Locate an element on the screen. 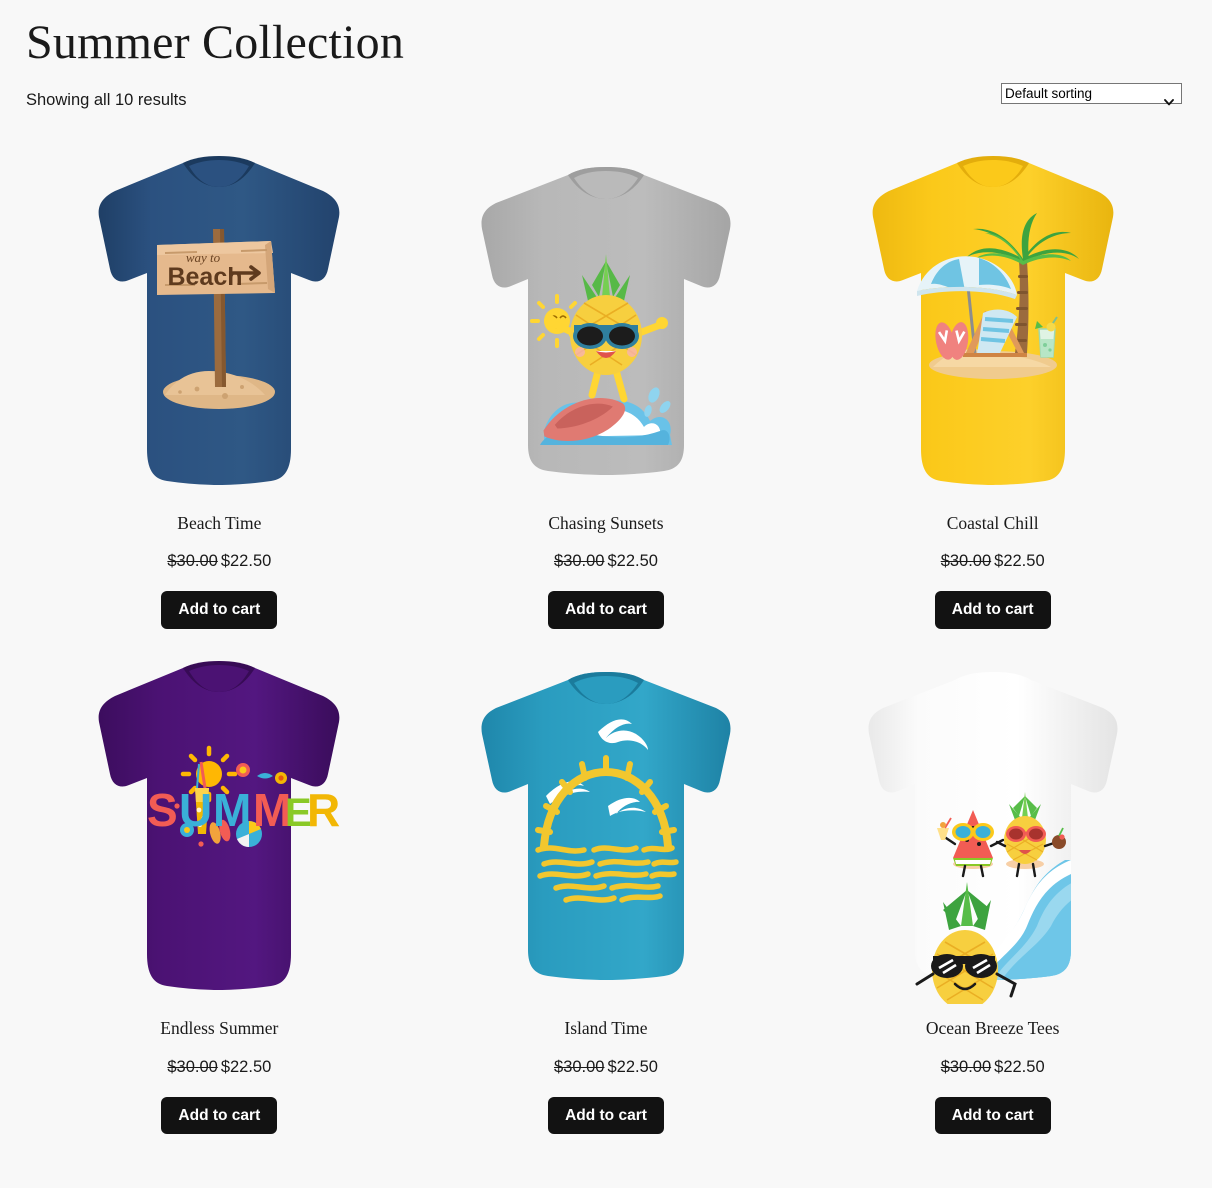 The image size is (1212, 1188). product-image-endless-summer: S U M M E R is located at coordinates (219, 829).